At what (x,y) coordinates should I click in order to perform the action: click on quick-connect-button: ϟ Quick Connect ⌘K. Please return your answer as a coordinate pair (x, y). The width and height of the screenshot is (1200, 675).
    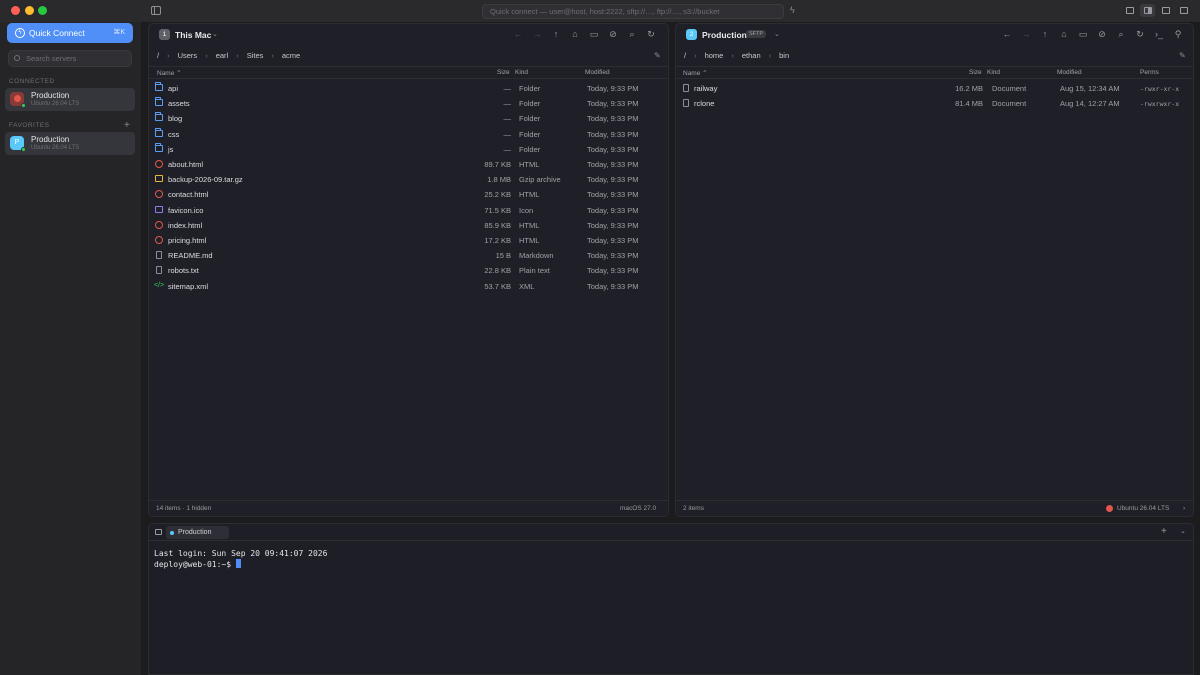
    Looking at the image, I should click on (70, 33).